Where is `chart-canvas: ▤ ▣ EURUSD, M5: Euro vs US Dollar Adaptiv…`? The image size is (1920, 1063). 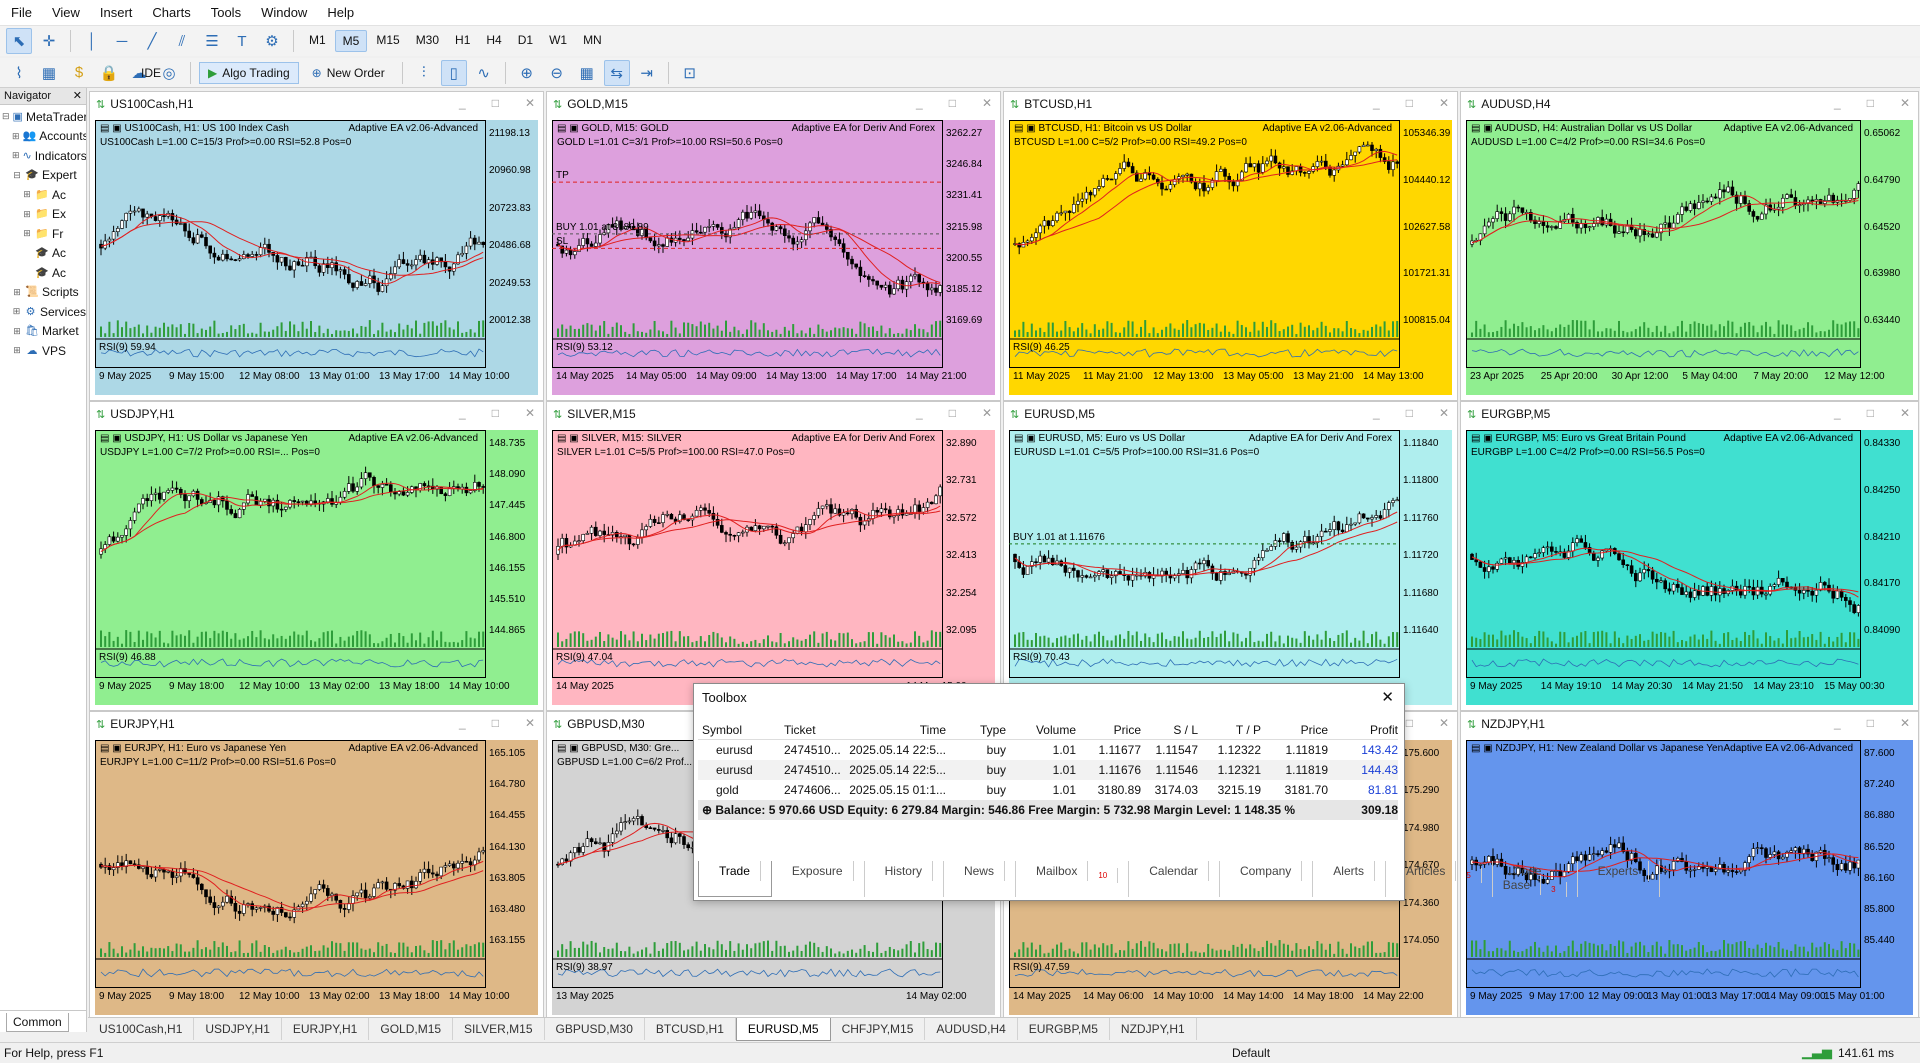
chart-canvas: ▤ ▣ EURUSD, M5: Euro vs US Dollar Adaptiv… is located at coordinates (1230, 567).